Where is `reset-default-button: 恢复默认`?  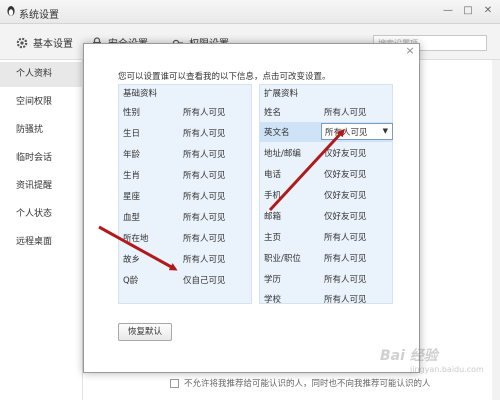
reset-default-button: 恢复默认 is located at coordinates (145, 332).